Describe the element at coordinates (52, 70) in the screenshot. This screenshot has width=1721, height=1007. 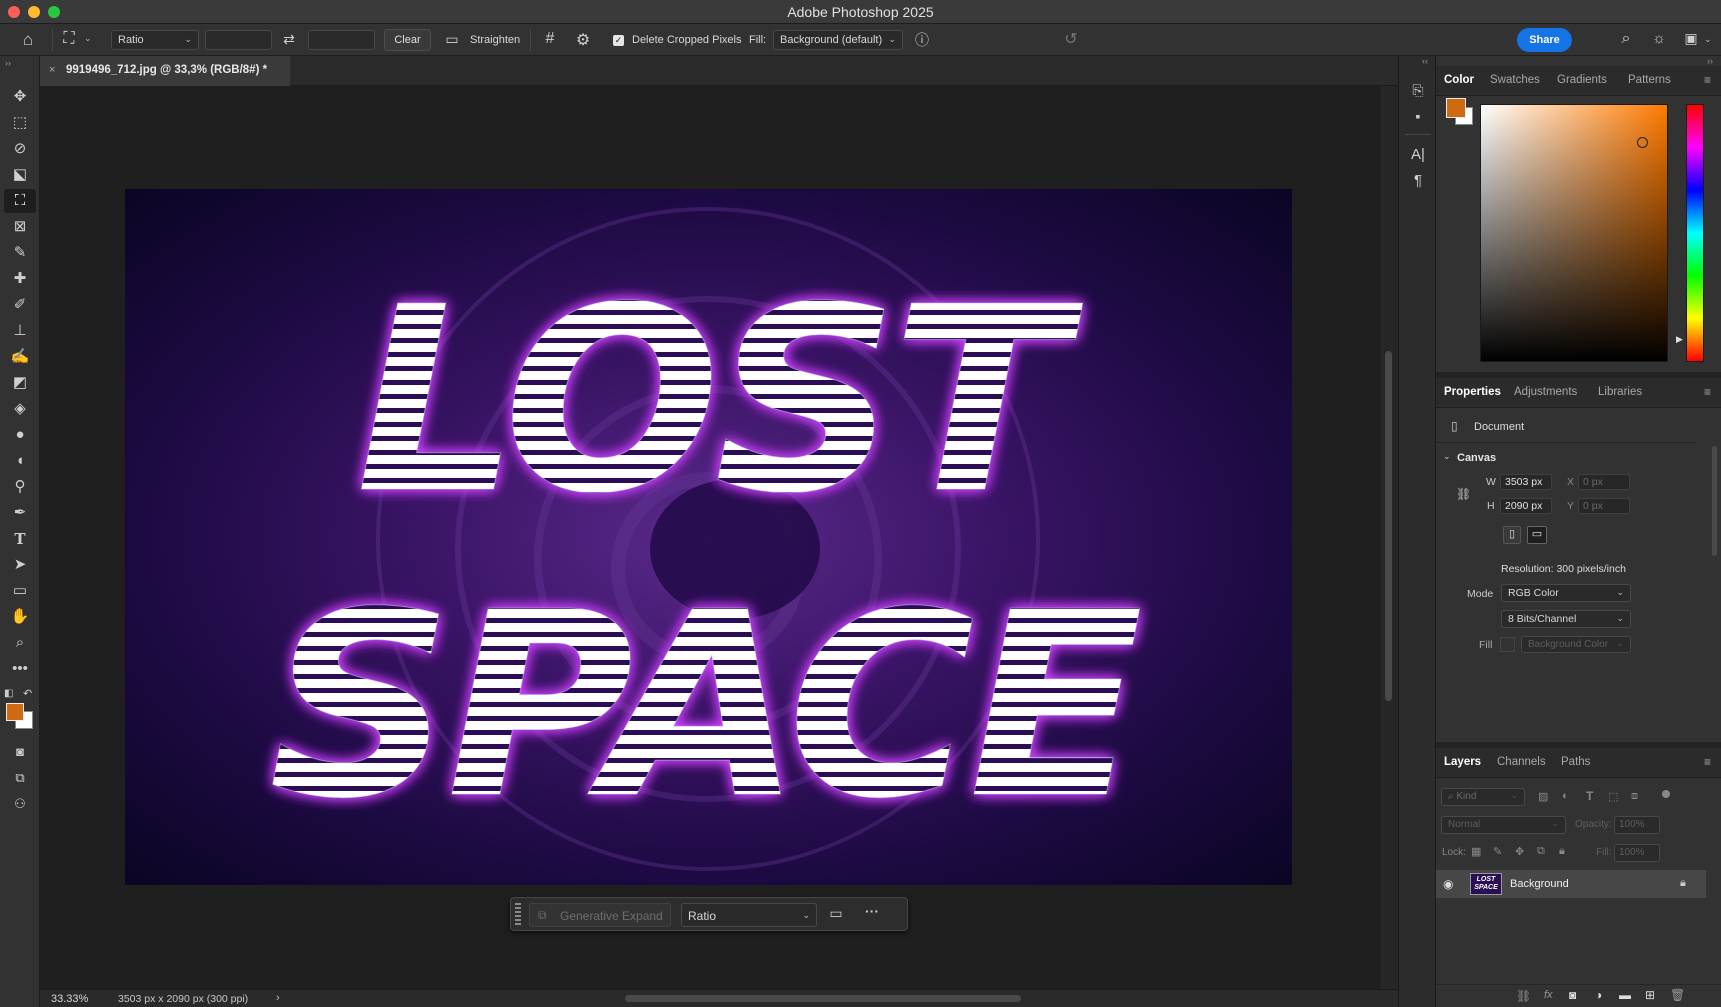
I see `close-icon: ×` at that location.